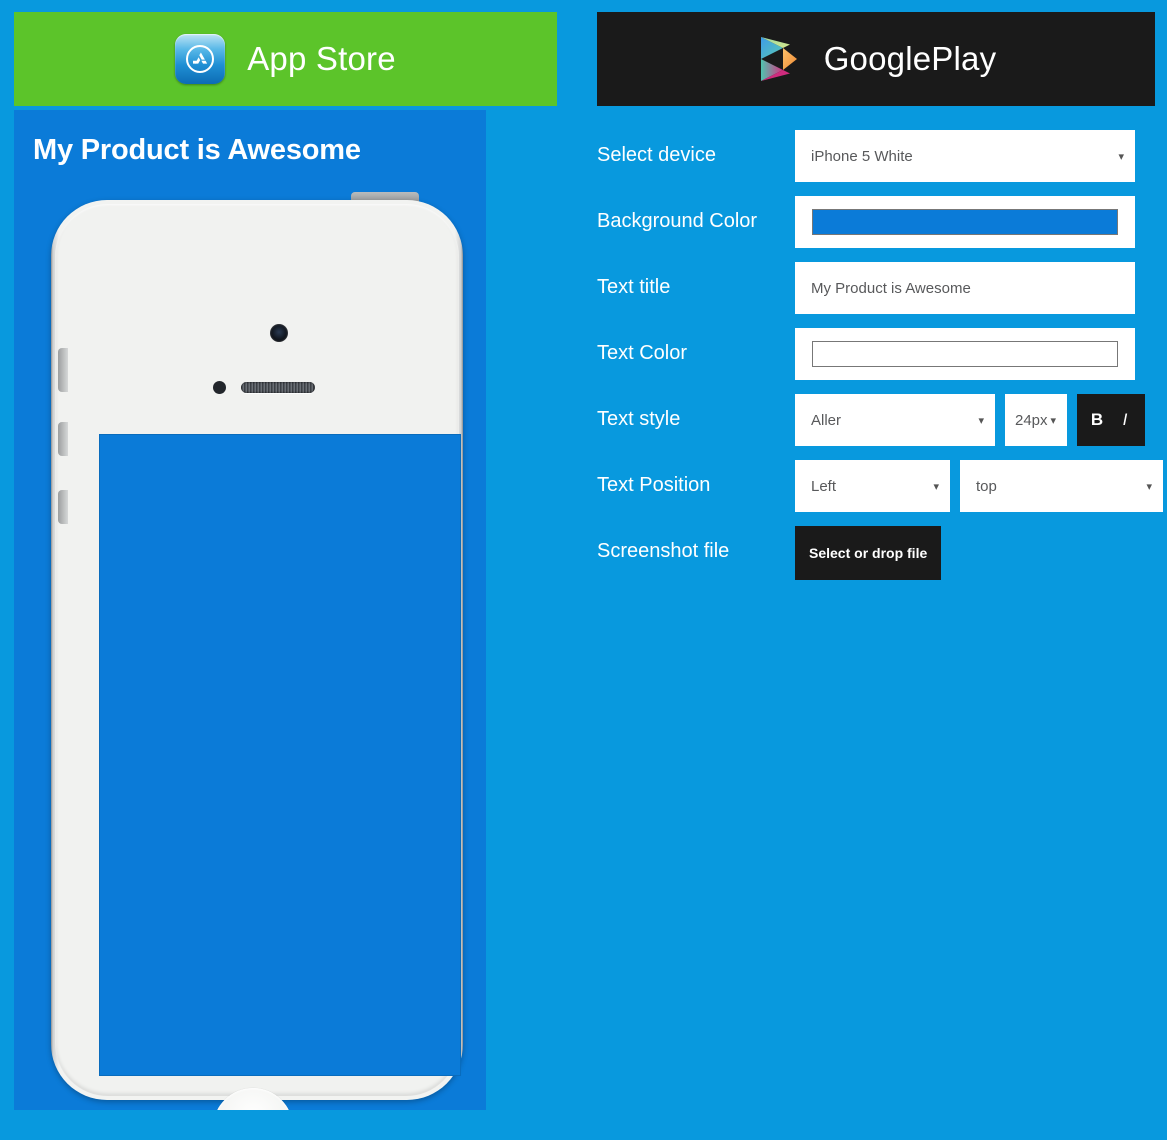 Image resolution: width=1167 pixels, height=1140 pixels. I want to click on text-align-vertical-select: top ▾, so click(1061, 486).